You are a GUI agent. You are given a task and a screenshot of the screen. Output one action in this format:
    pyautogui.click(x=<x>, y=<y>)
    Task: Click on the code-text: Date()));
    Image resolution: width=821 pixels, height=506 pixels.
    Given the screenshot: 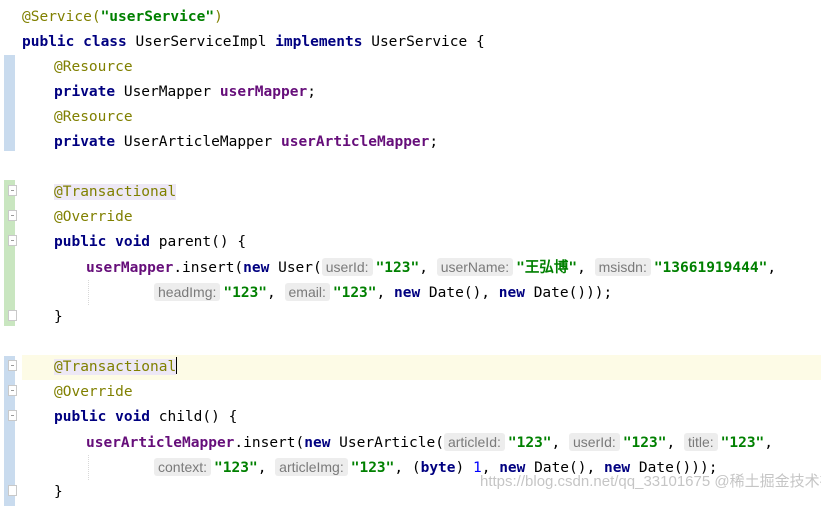 What is the action you would take?
    pyautogui.click(x=568, y=293)
    